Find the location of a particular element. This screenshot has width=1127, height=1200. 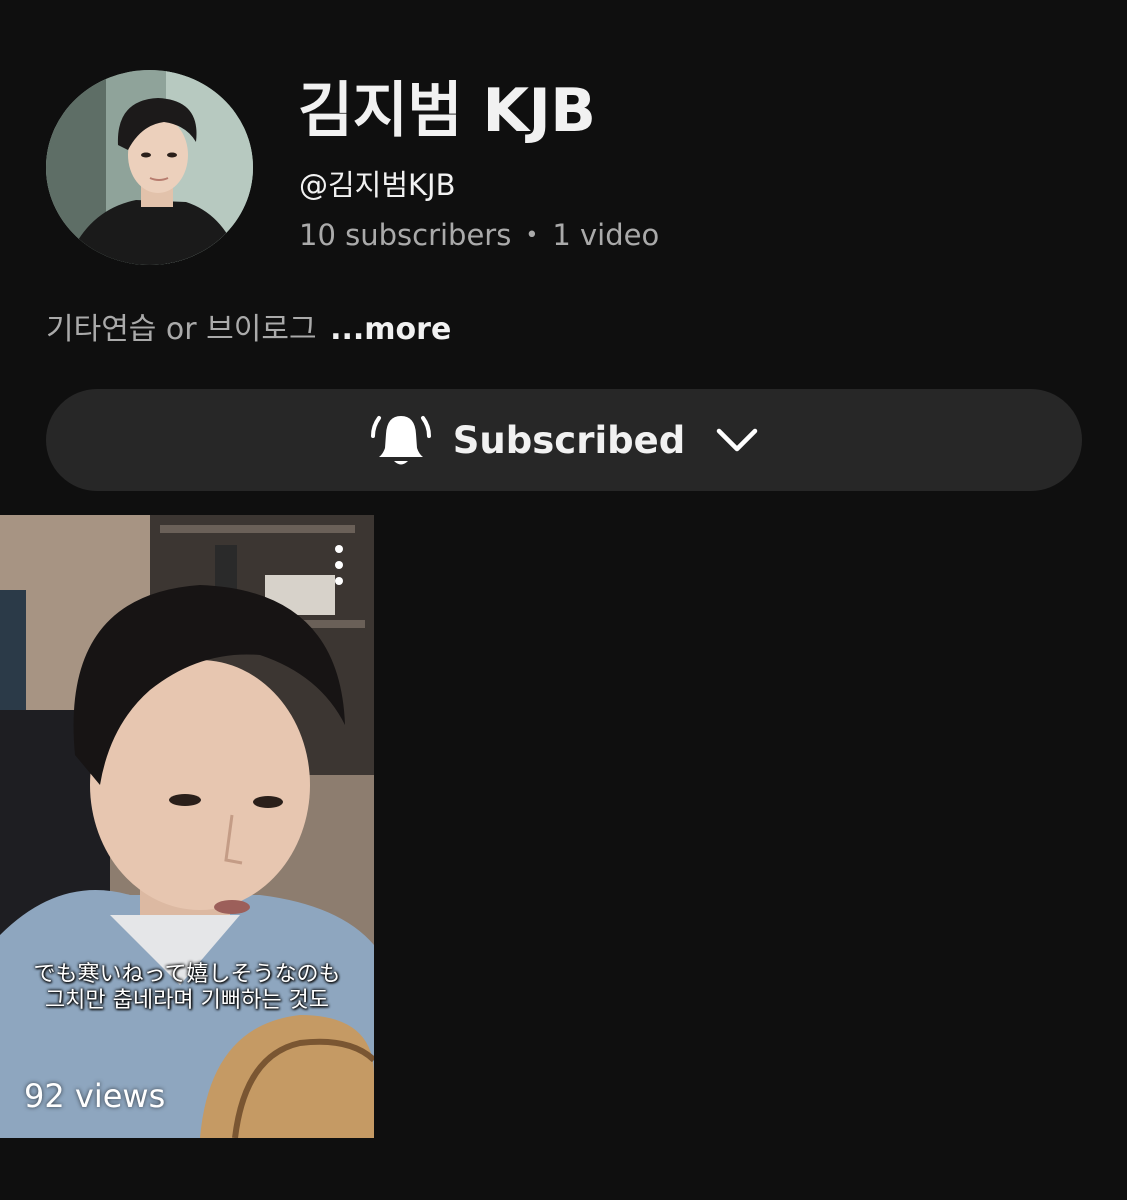

video-caption-line-1: でも寒いねって嬉しそうなのも is located at coordinates (187, 974).